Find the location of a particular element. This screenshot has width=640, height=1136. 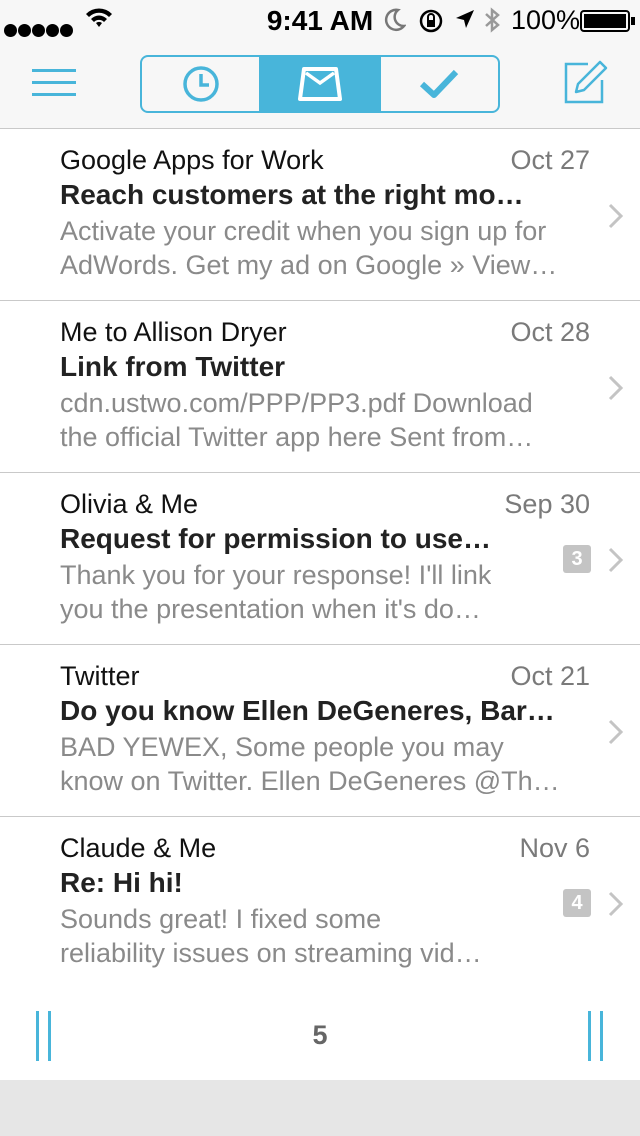

nav-bar is located at coordinates (320, 84).